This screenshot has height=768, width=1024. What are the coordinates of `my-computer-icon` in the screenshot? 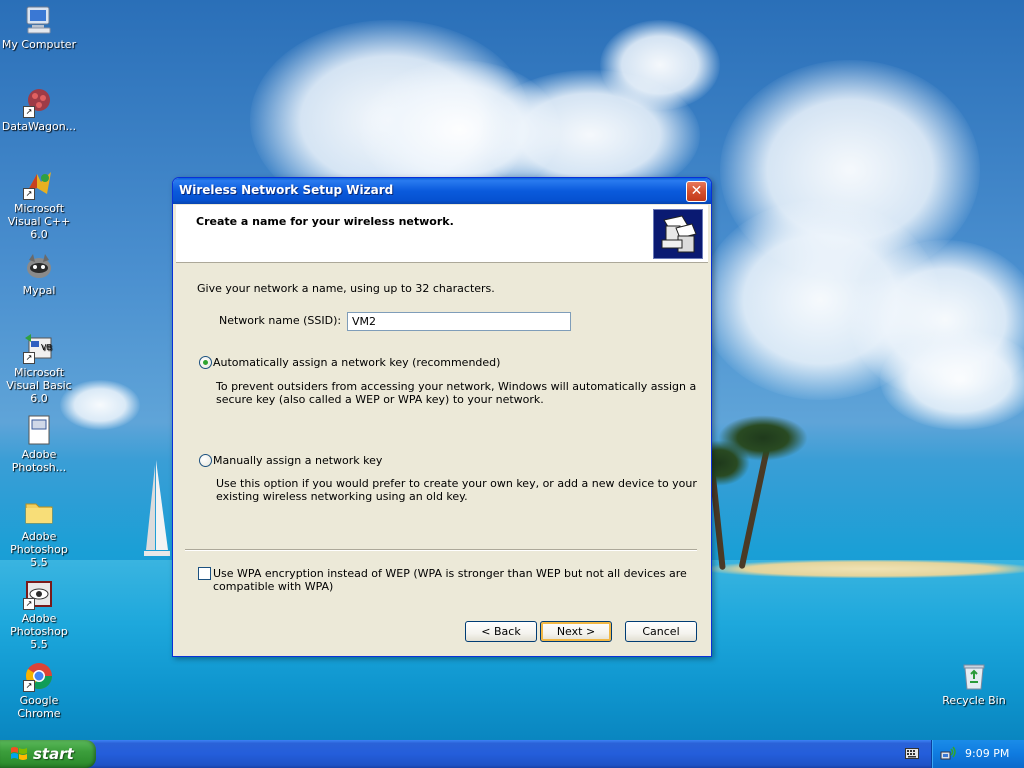 It's located at (39, 20).